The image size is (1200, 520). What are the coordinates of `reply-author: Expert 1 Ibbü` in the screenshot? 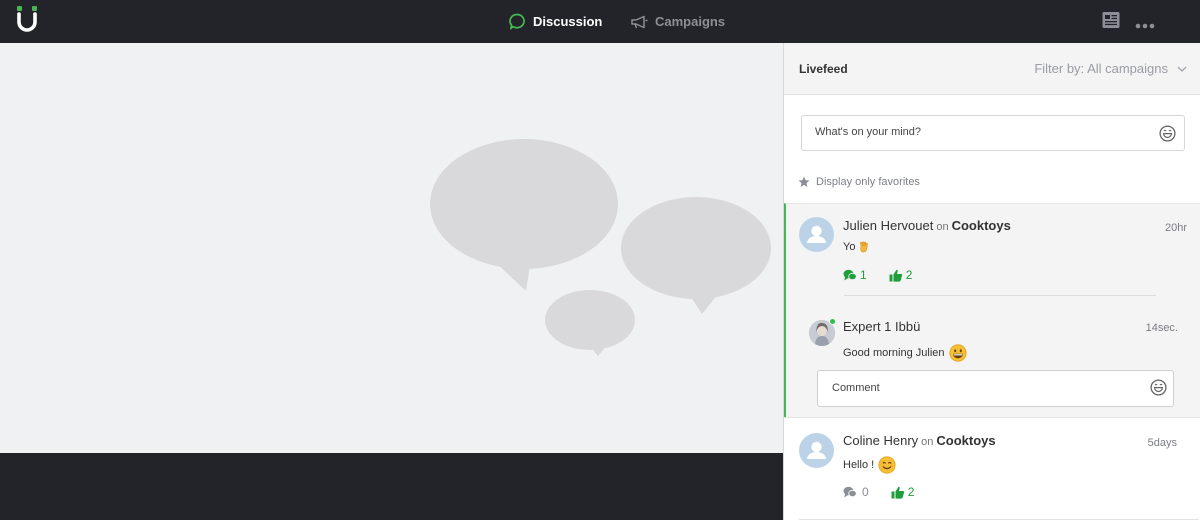 It's located at (881, 326).